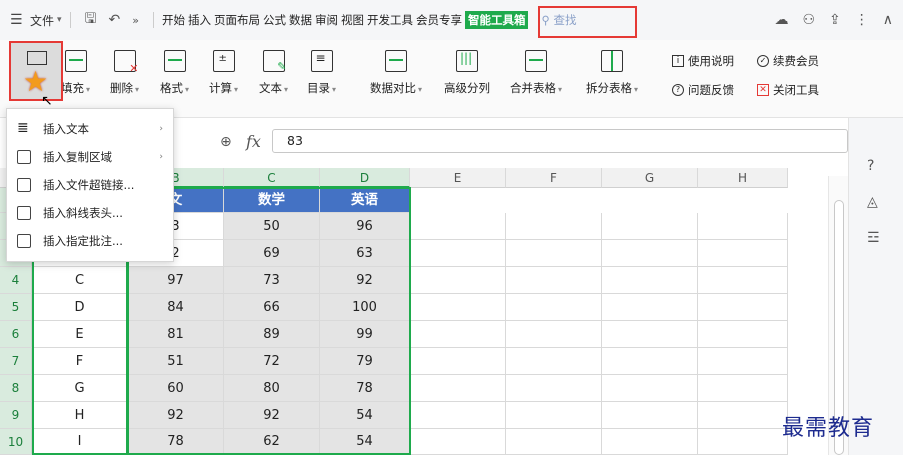 This screenshot has height=455, width=903. Describe the element at coordinates (59, 20) in the screenshot. I see `chevron-down-icon: ▾` at that location.